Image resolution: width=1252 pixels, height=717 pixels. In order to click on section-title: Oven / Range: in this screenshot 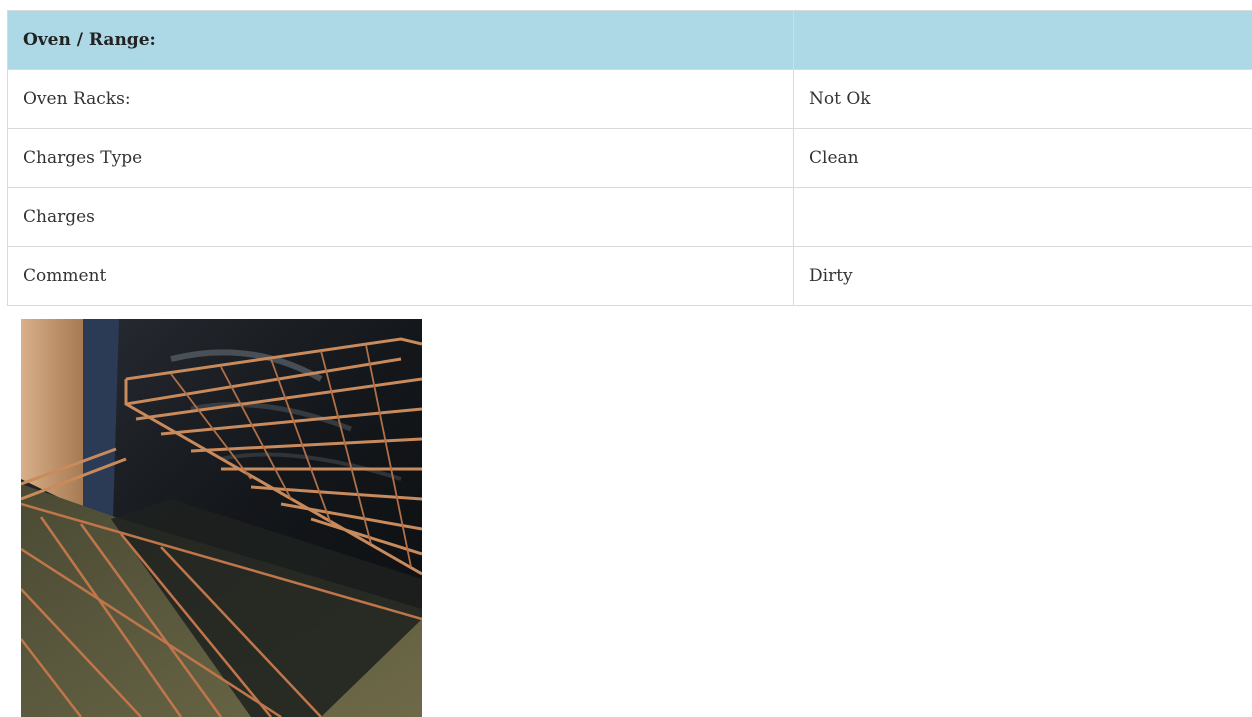, I will do `click(400, 40)`.